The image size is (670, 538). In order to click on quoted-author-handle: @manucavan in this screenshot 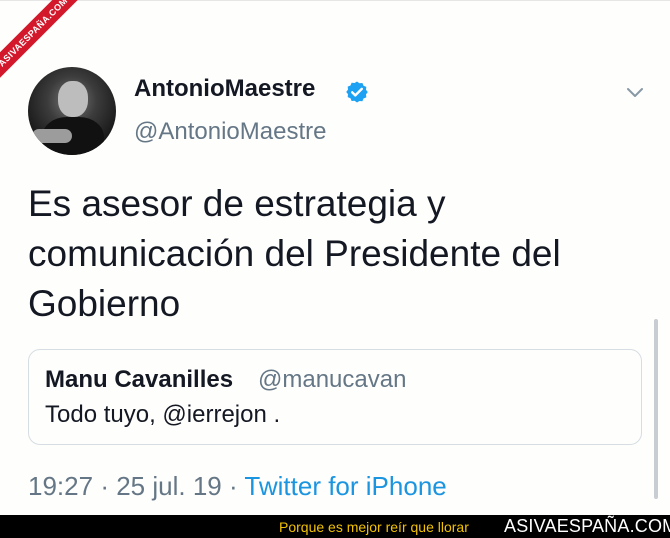, I will do `click(332, 379)`.